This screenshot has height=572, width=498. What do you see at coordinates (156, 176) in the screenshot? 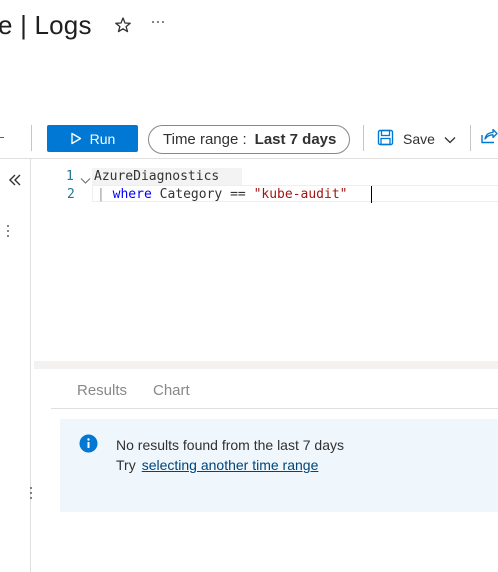
I see `query-line-1: AzureDiagnostics` at bounding box center [156, 176].